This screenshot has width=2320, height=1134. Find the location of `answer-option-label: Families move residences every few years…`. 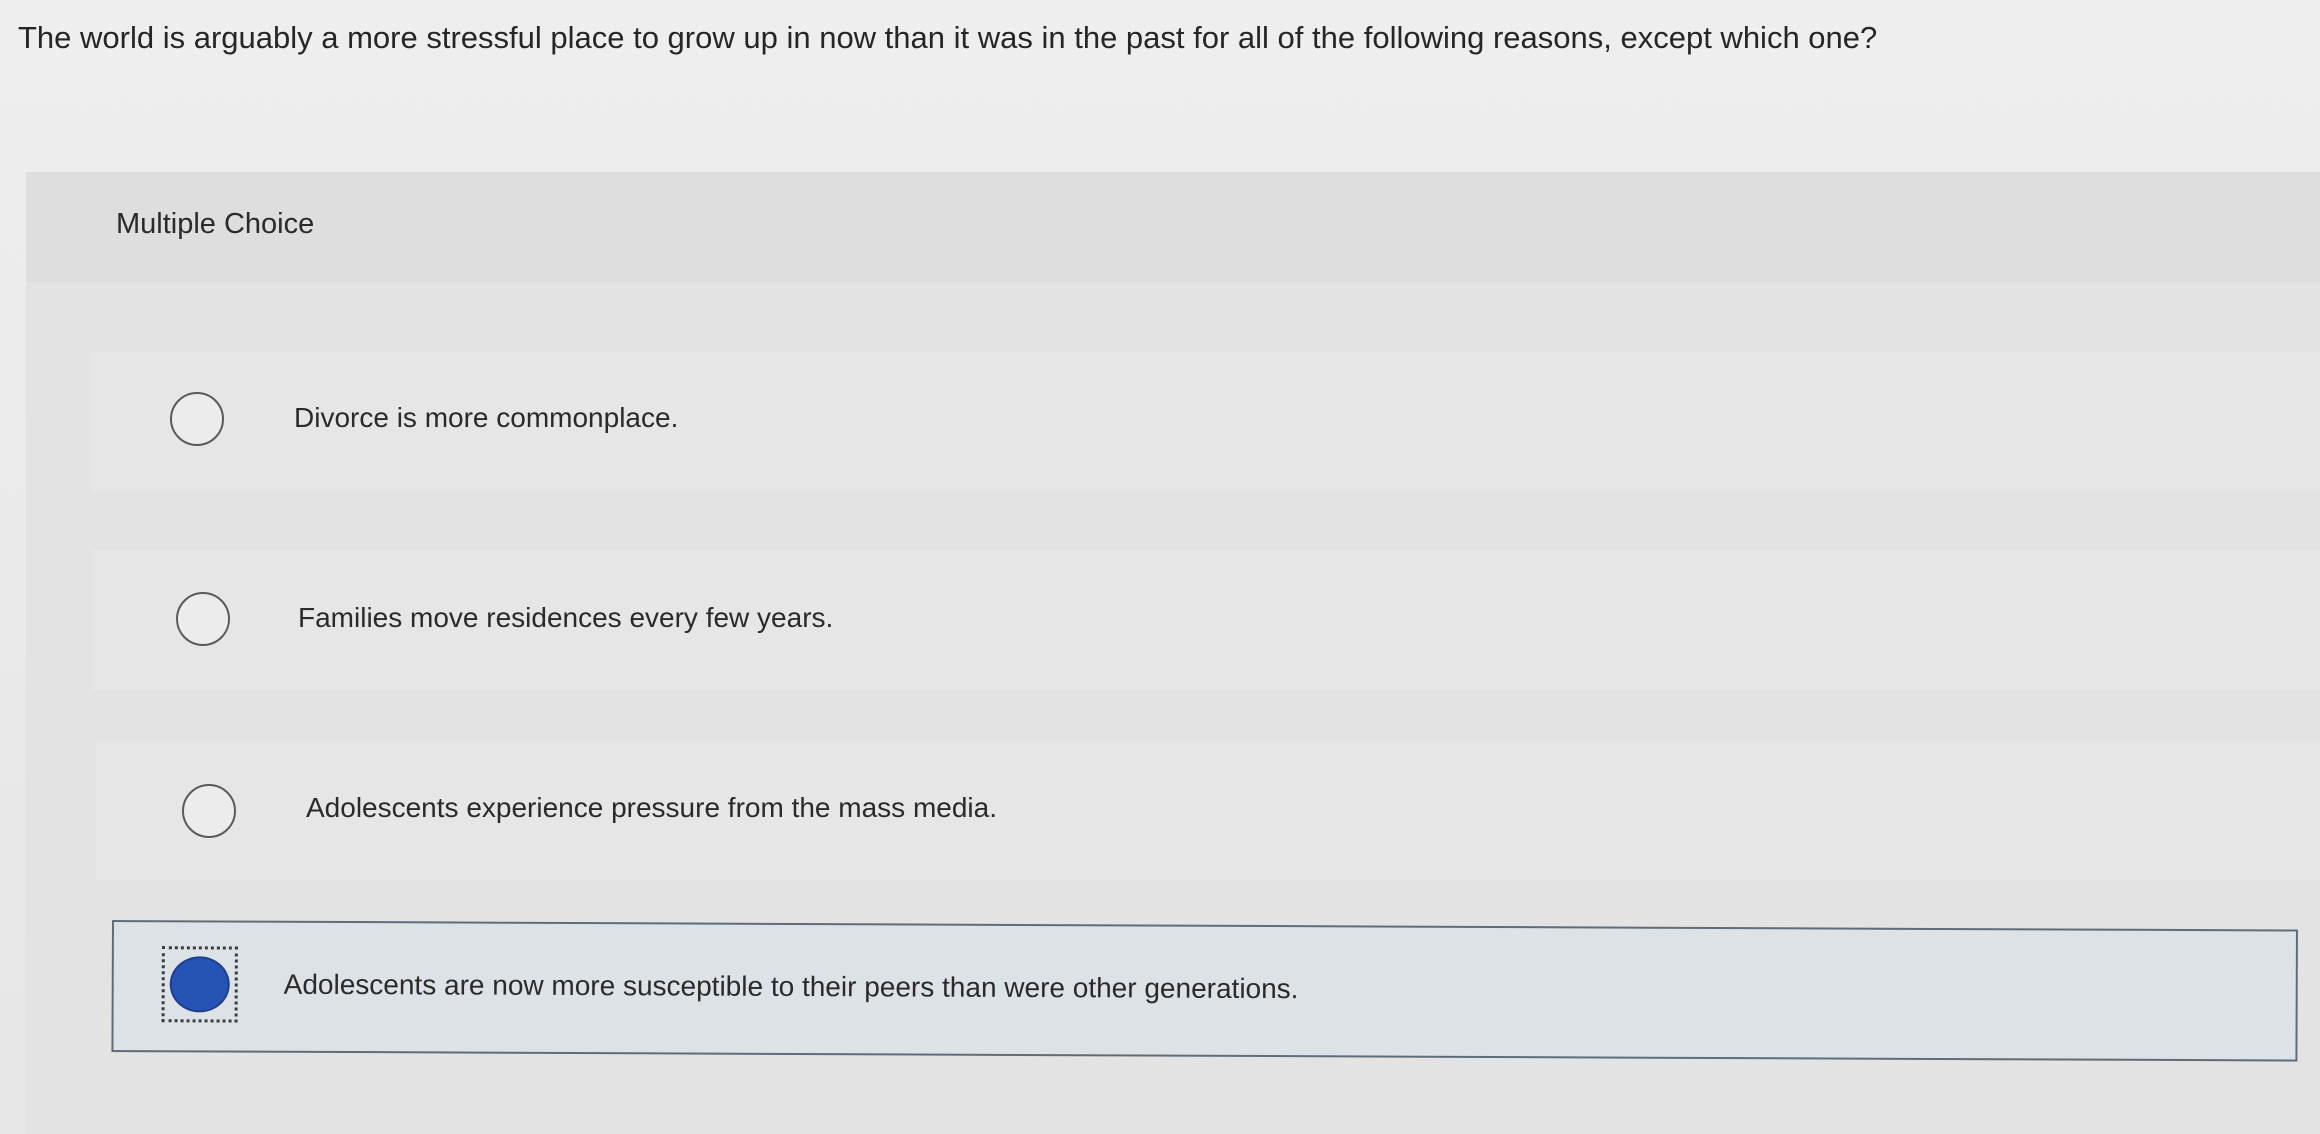

answer-option-label: Families move residences every few years… is located at coordinates (566, 617).